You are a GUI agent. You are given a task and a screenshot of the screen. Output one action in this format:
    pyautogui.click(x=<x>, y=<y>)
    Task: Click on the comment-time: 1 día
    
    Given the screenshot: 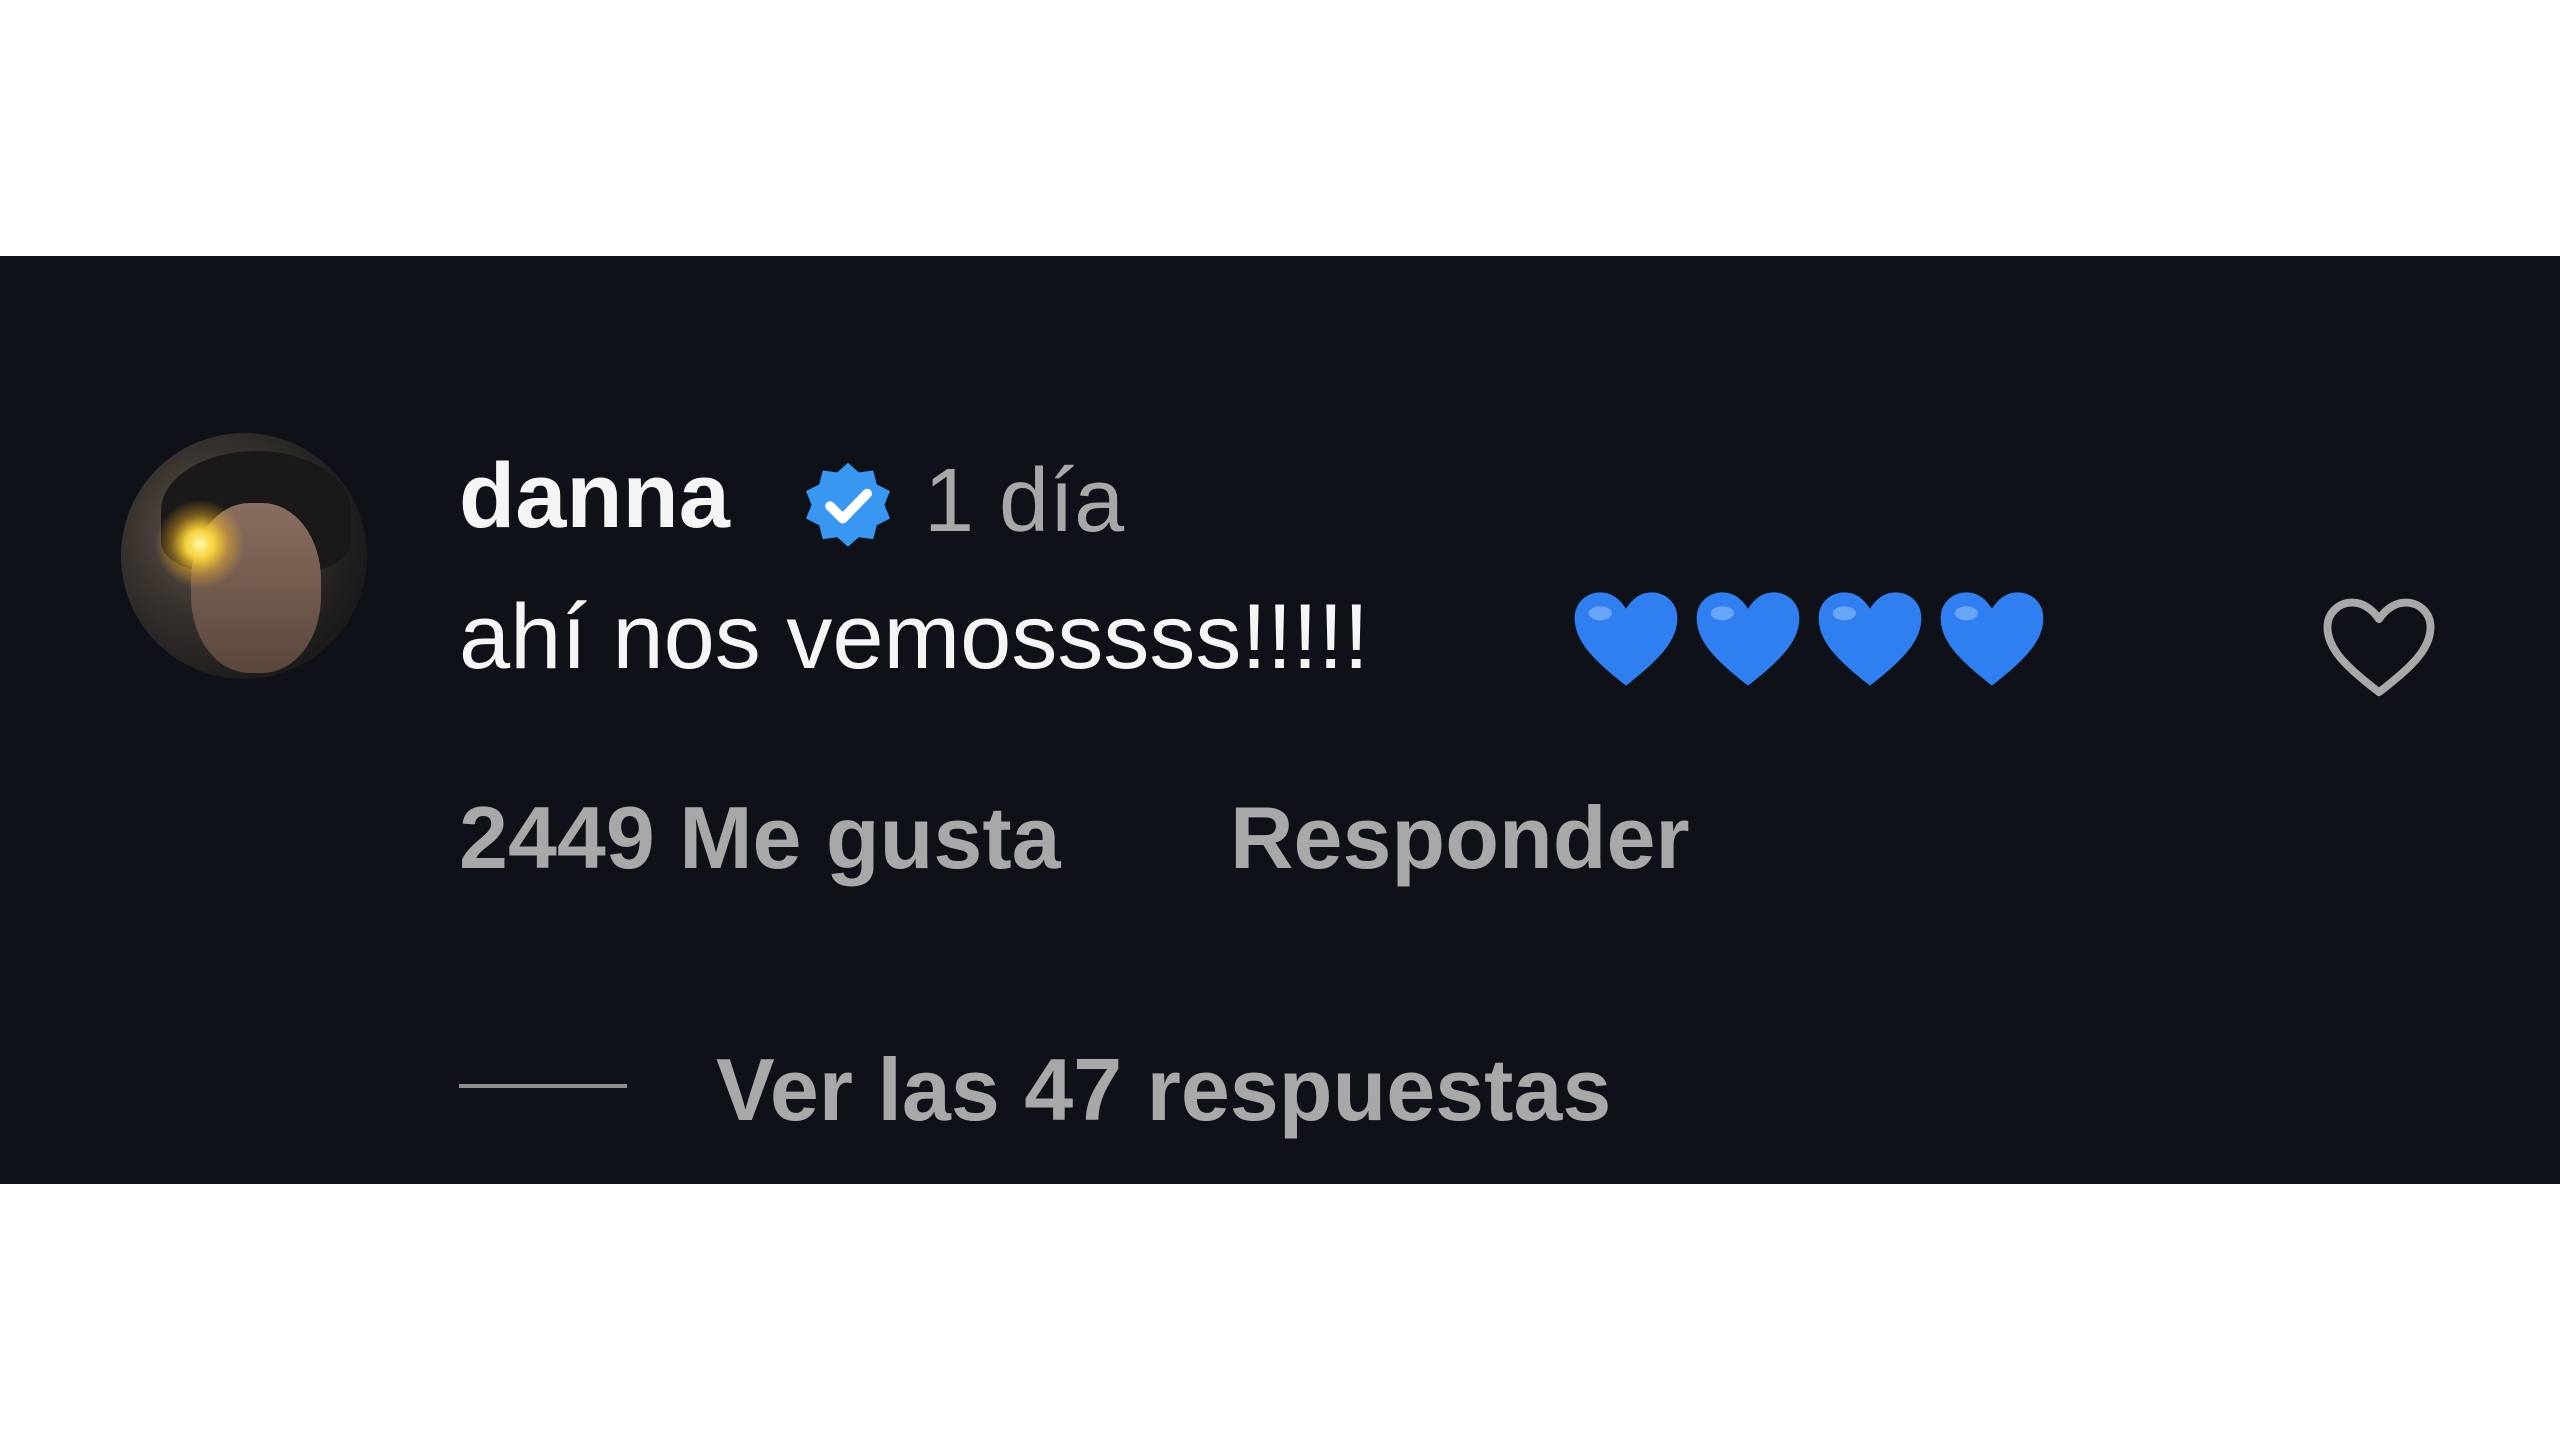 What is the action you would take?
    pyautogui.click(x=1024, y=501)
    